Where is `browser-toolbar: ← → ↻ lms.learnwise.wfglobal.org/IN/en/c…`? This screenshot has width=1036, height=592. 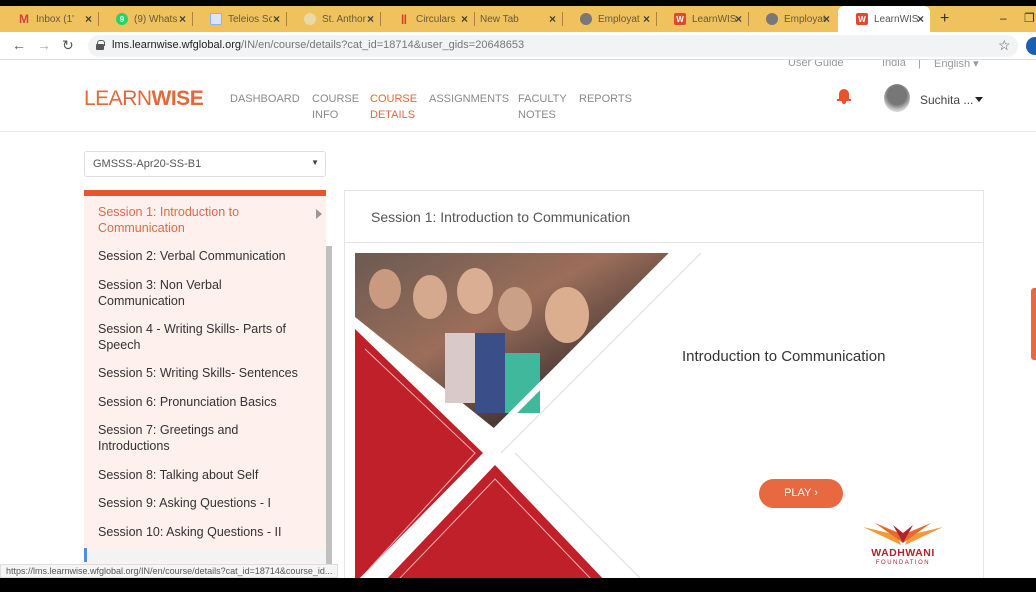
browser-toolbar: ← → ↻ lms.learnwise.wfglobal.org/IN/en/c… is located at coordinates (518, 46).